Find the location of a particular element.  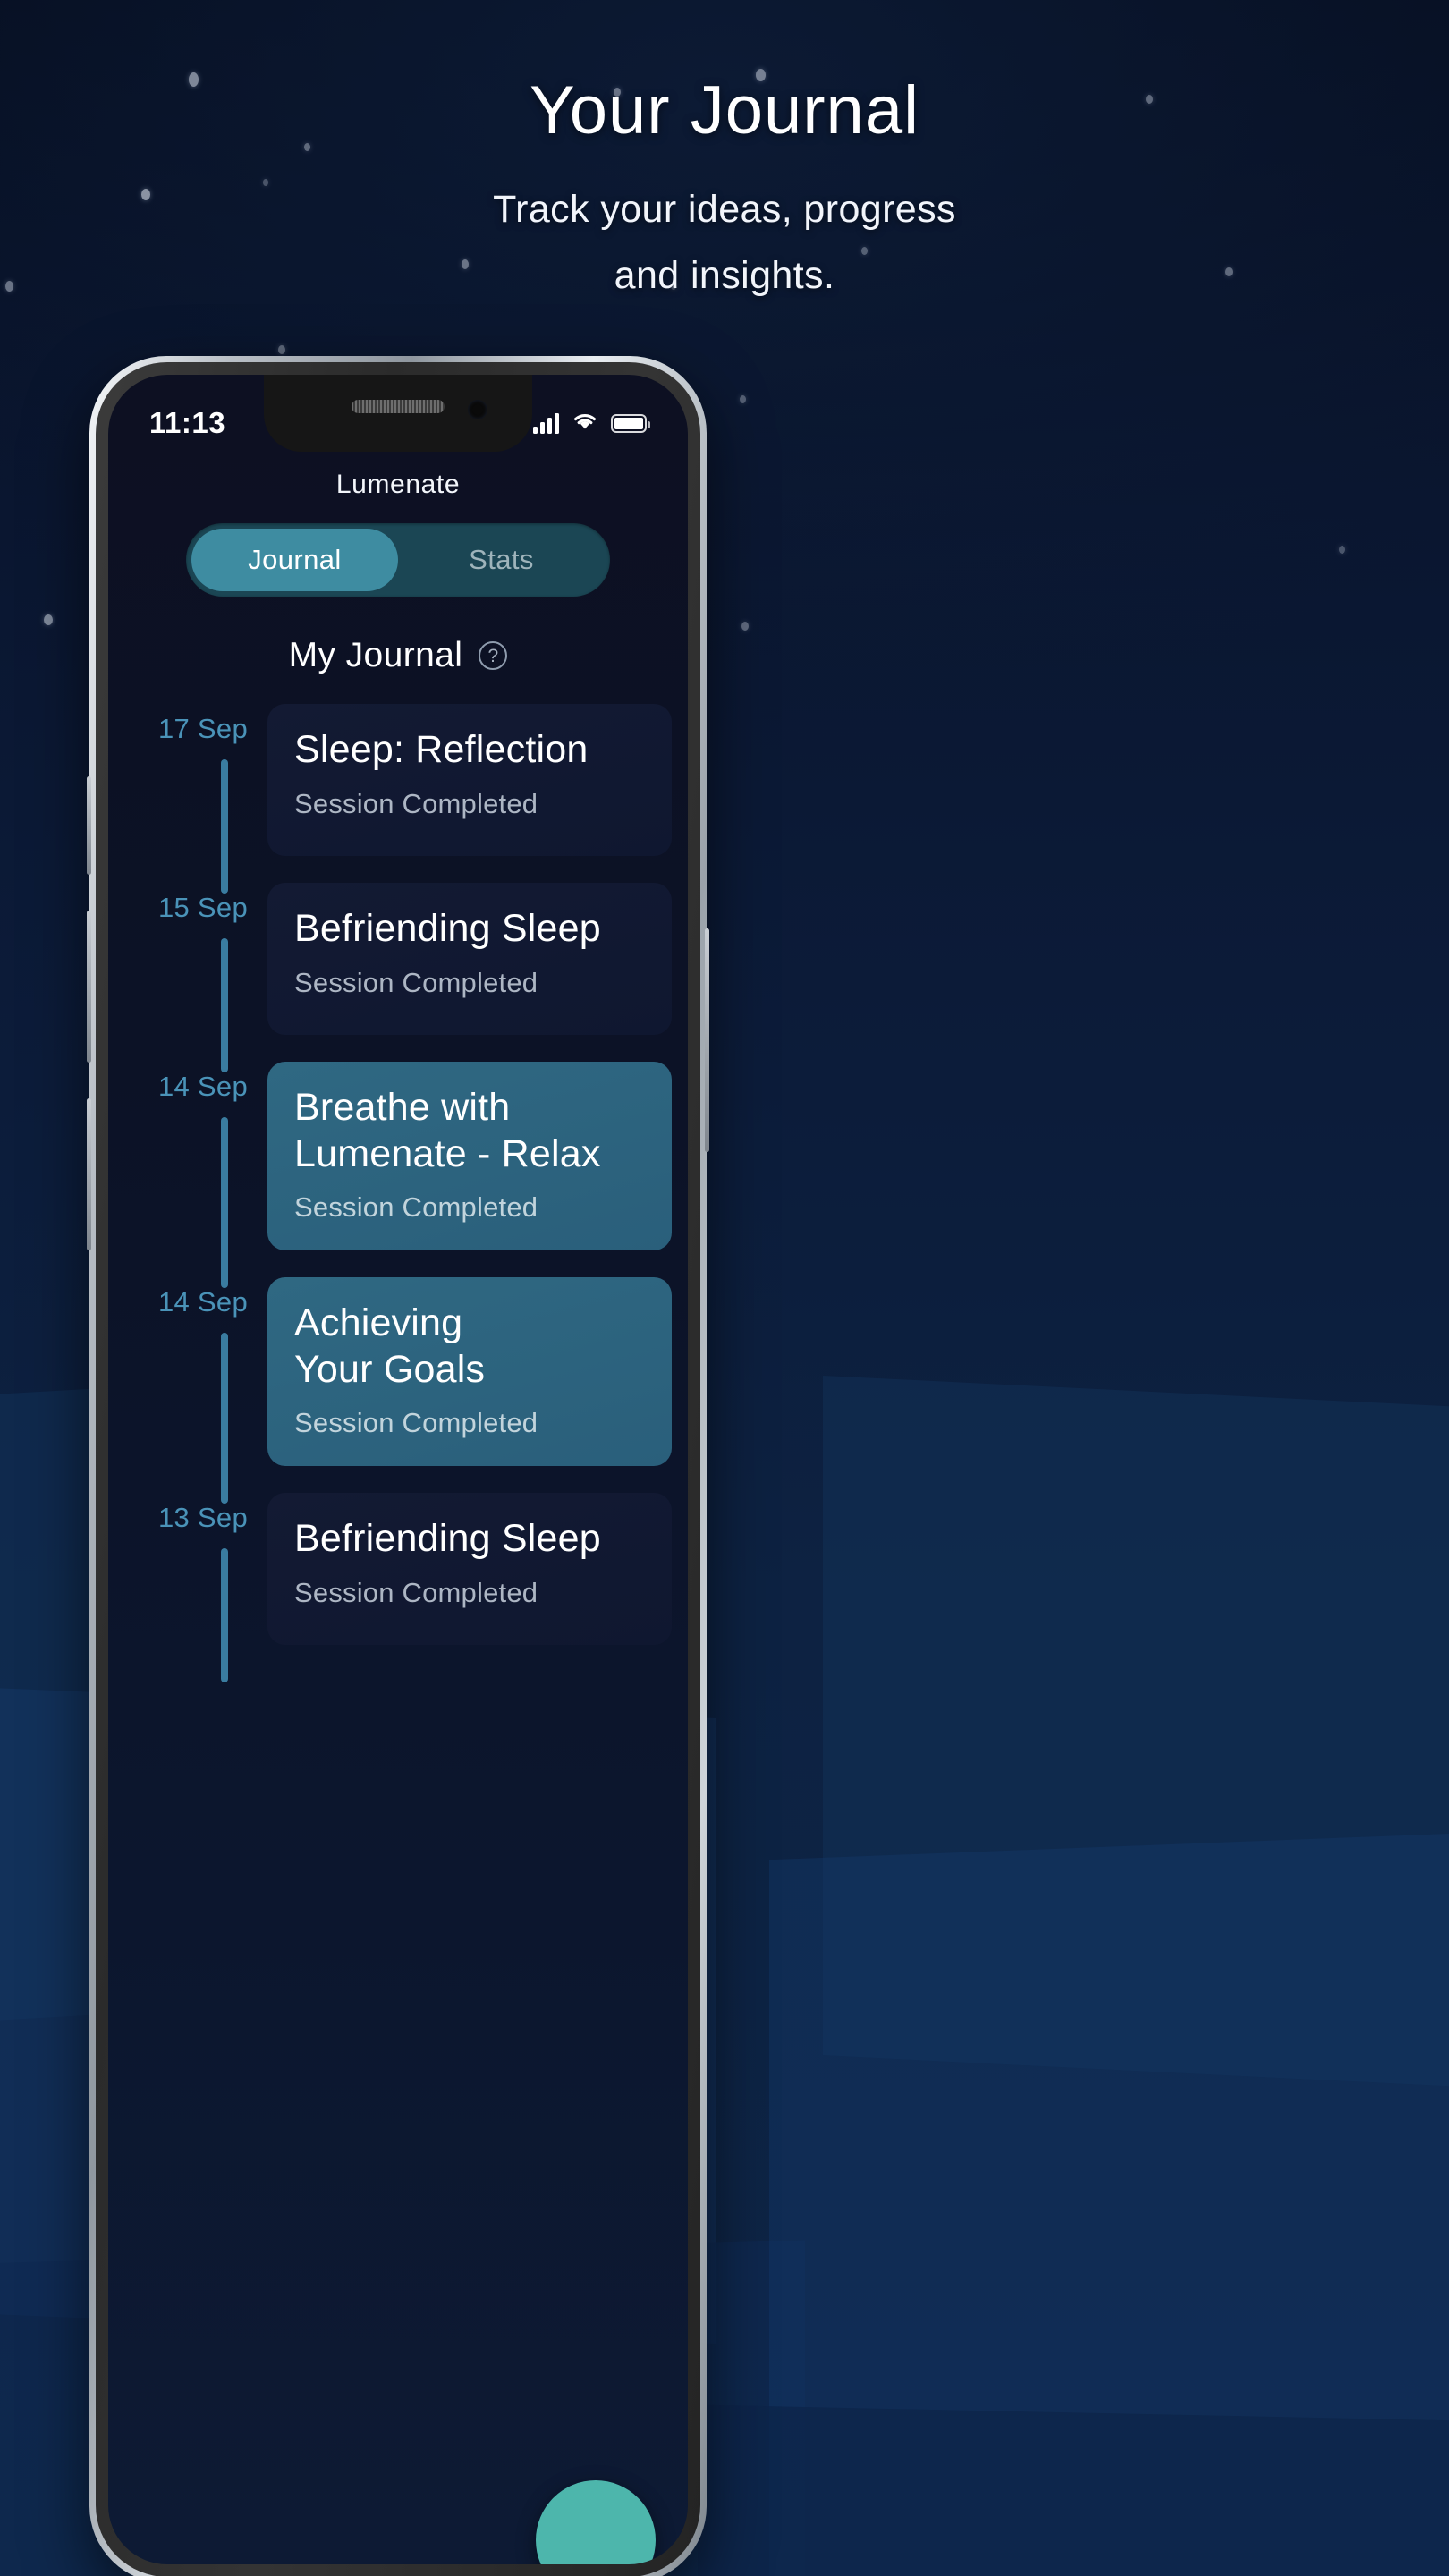

entry-card: Achieving Your Goals Session Completed is located at coordinates (469, 1372).